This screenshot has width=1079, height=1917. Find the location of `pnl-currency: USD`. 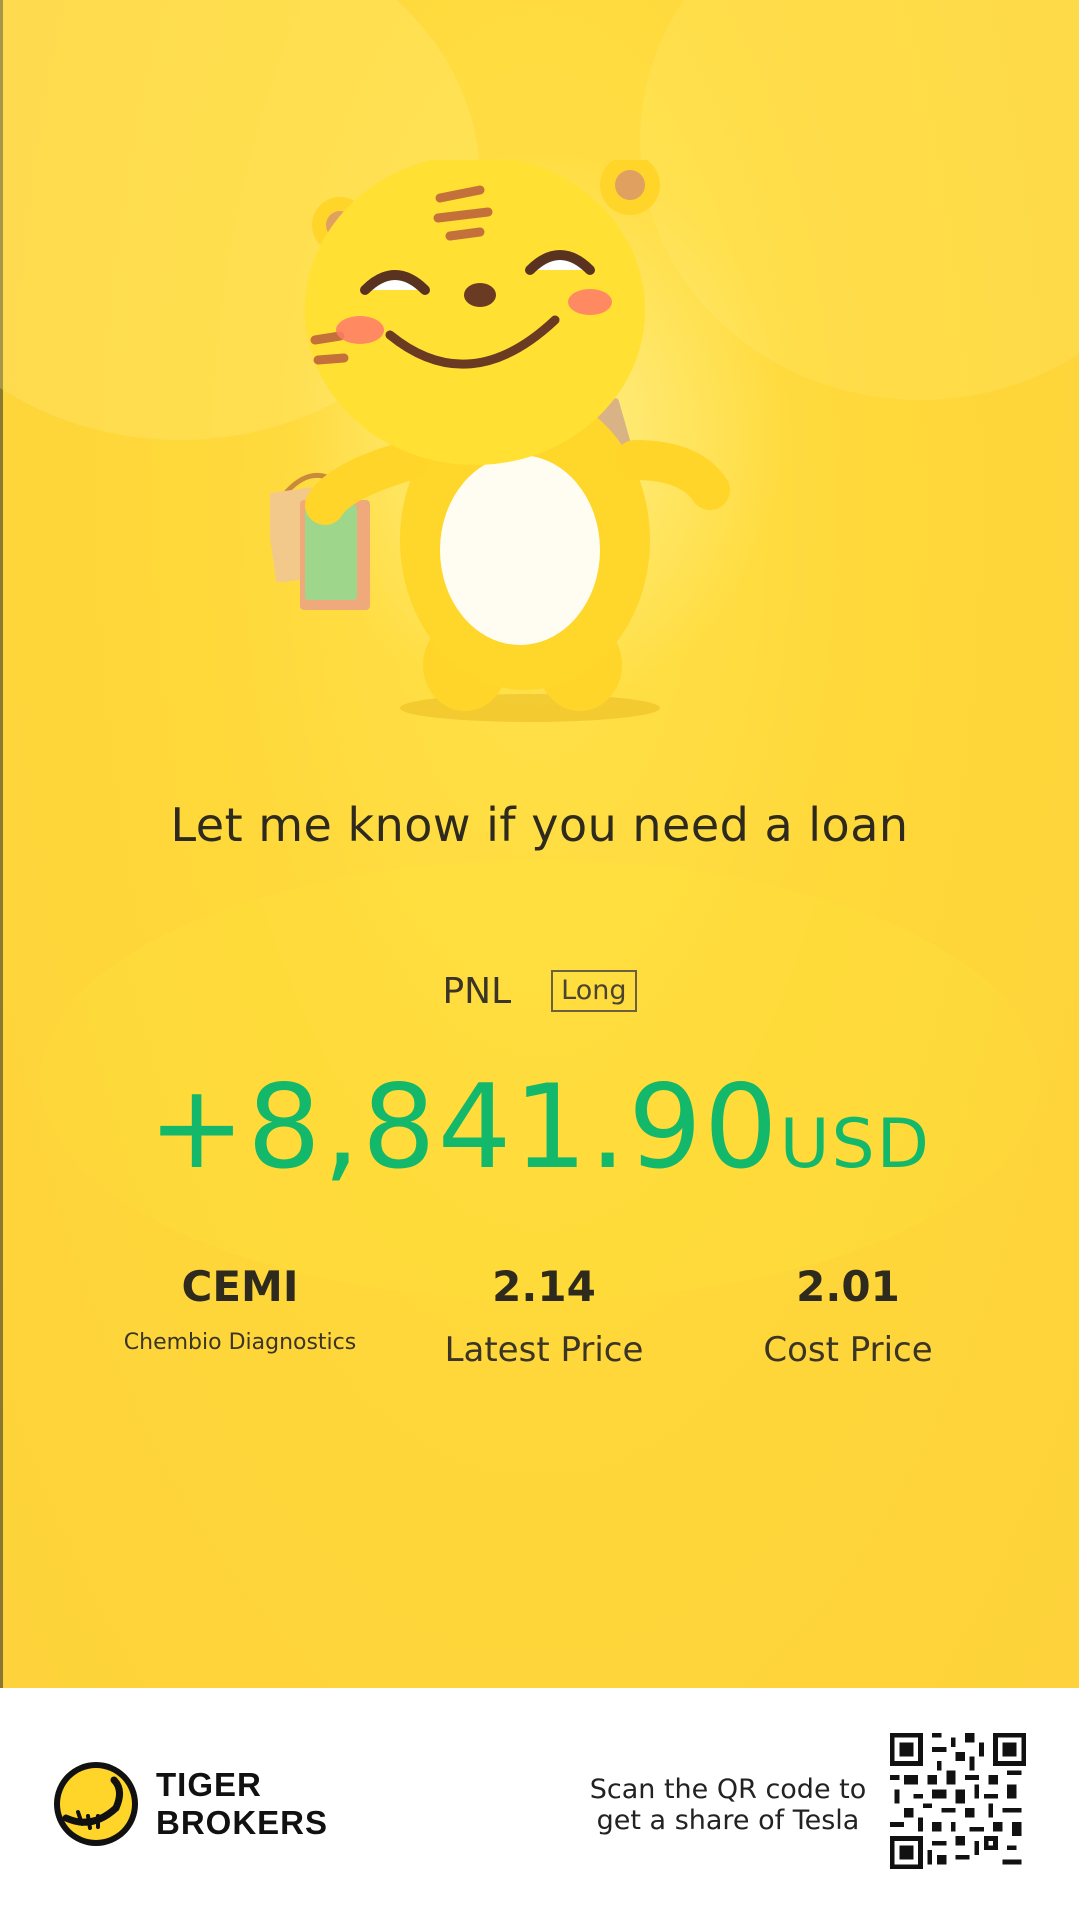

pnl-currency: USD is located at coordinates (855, 1144).